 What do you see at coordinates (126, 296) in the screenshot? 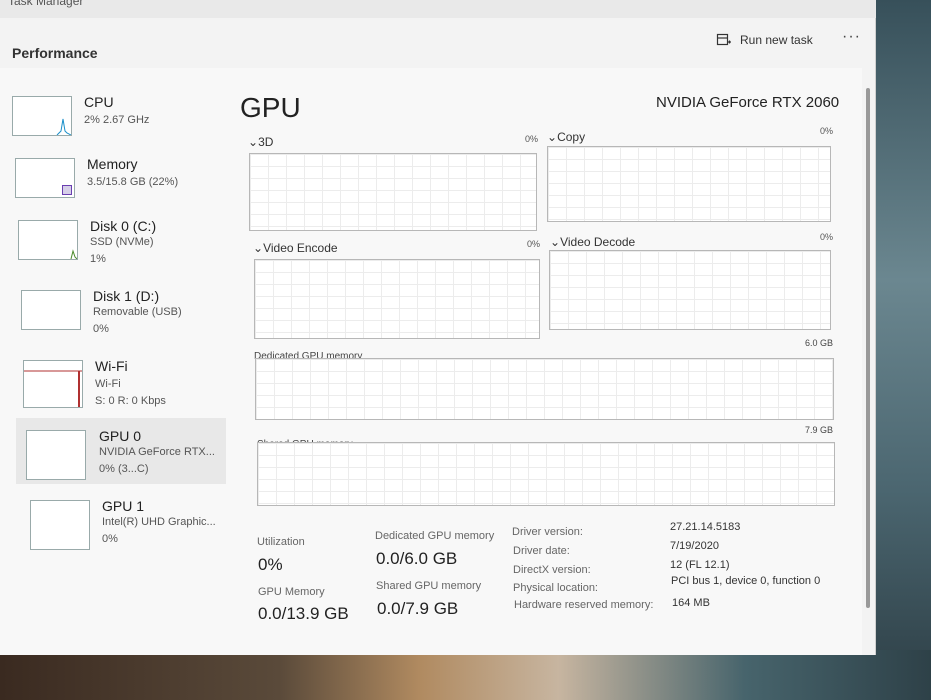
I see `sidebar-item-label: Disk 1 (D:)` at bounding box center [126, 296].